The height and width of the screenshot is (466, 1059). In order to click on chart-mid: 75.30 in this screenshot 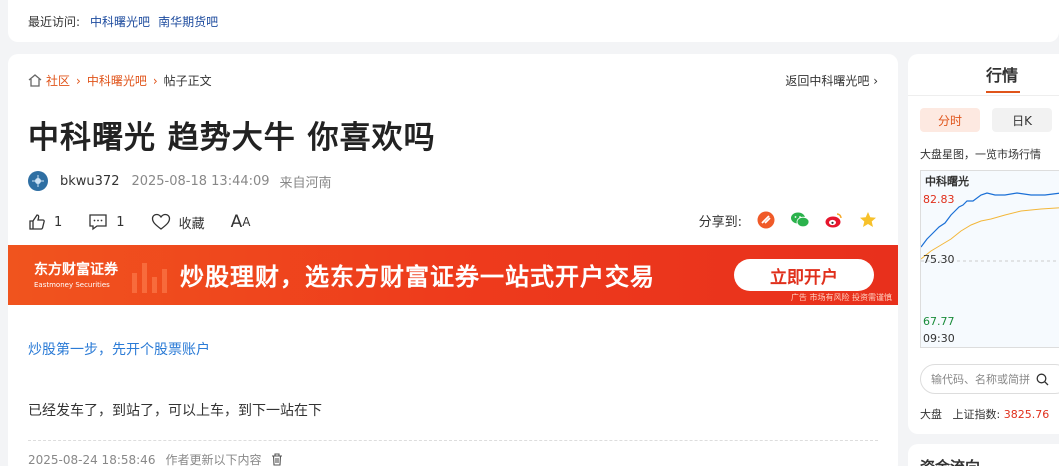, I will do `click(939, 259)`.